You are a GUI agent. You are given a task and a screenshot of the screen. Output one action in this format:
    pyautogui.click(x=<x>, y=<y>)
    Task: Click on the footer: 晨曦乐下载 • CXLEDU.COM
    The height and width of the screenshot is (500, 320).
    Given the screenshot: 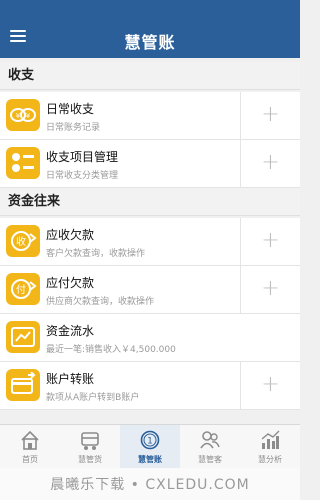 What is the action you would take?
    pyautogui.click(x=150, y=484)
    